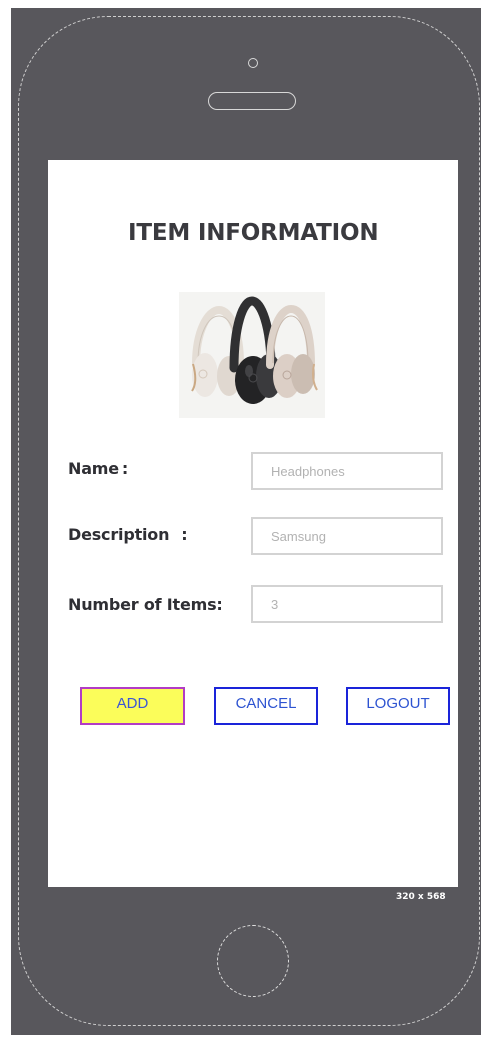 The height and width of the screenshot is (1038, 483). I want to click on page-title: ITEM INFORMATION, so click(253, 233).